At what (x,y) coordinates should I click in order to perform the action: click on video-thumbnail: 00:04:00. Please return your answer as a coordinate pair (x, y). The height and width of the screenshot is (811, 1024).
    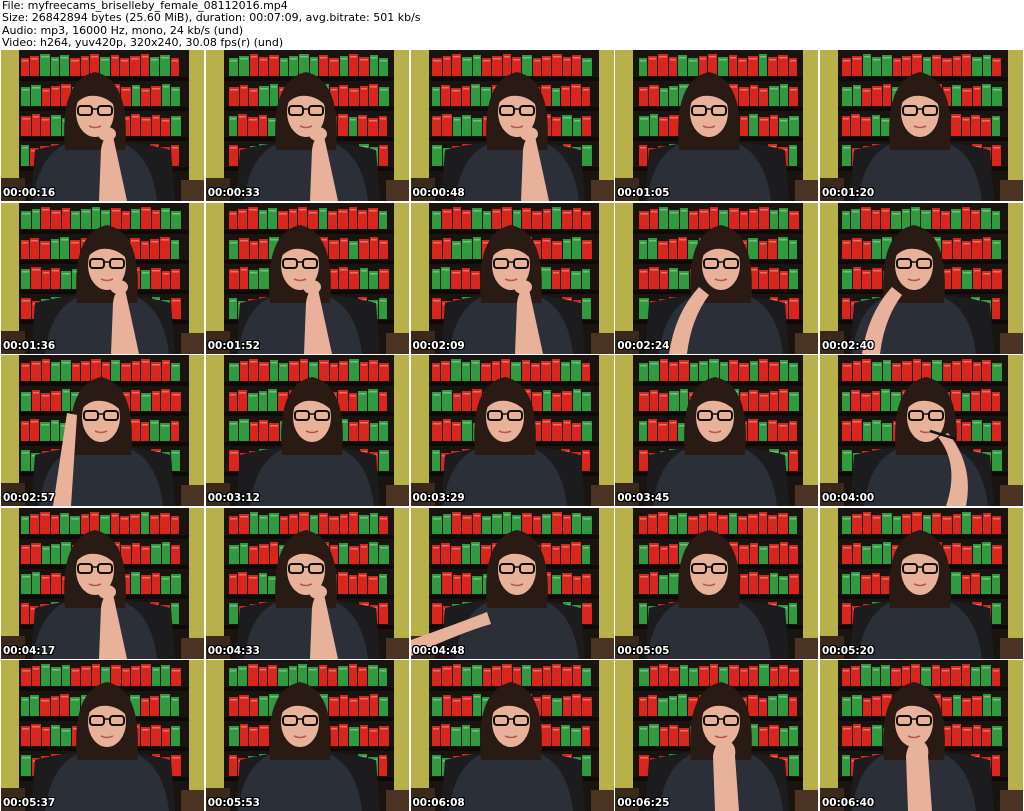
    Looking at the image, I should click on (921, 430).